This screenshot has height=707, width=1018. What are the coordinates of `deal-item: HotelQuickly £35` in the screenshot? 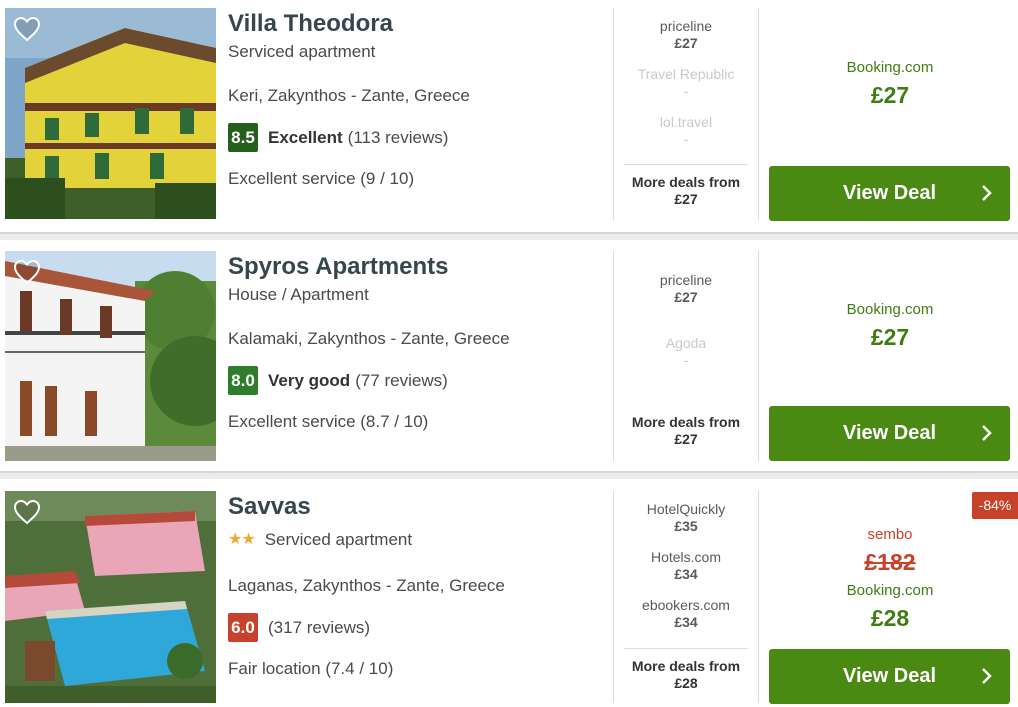 It's located at (686, 518).